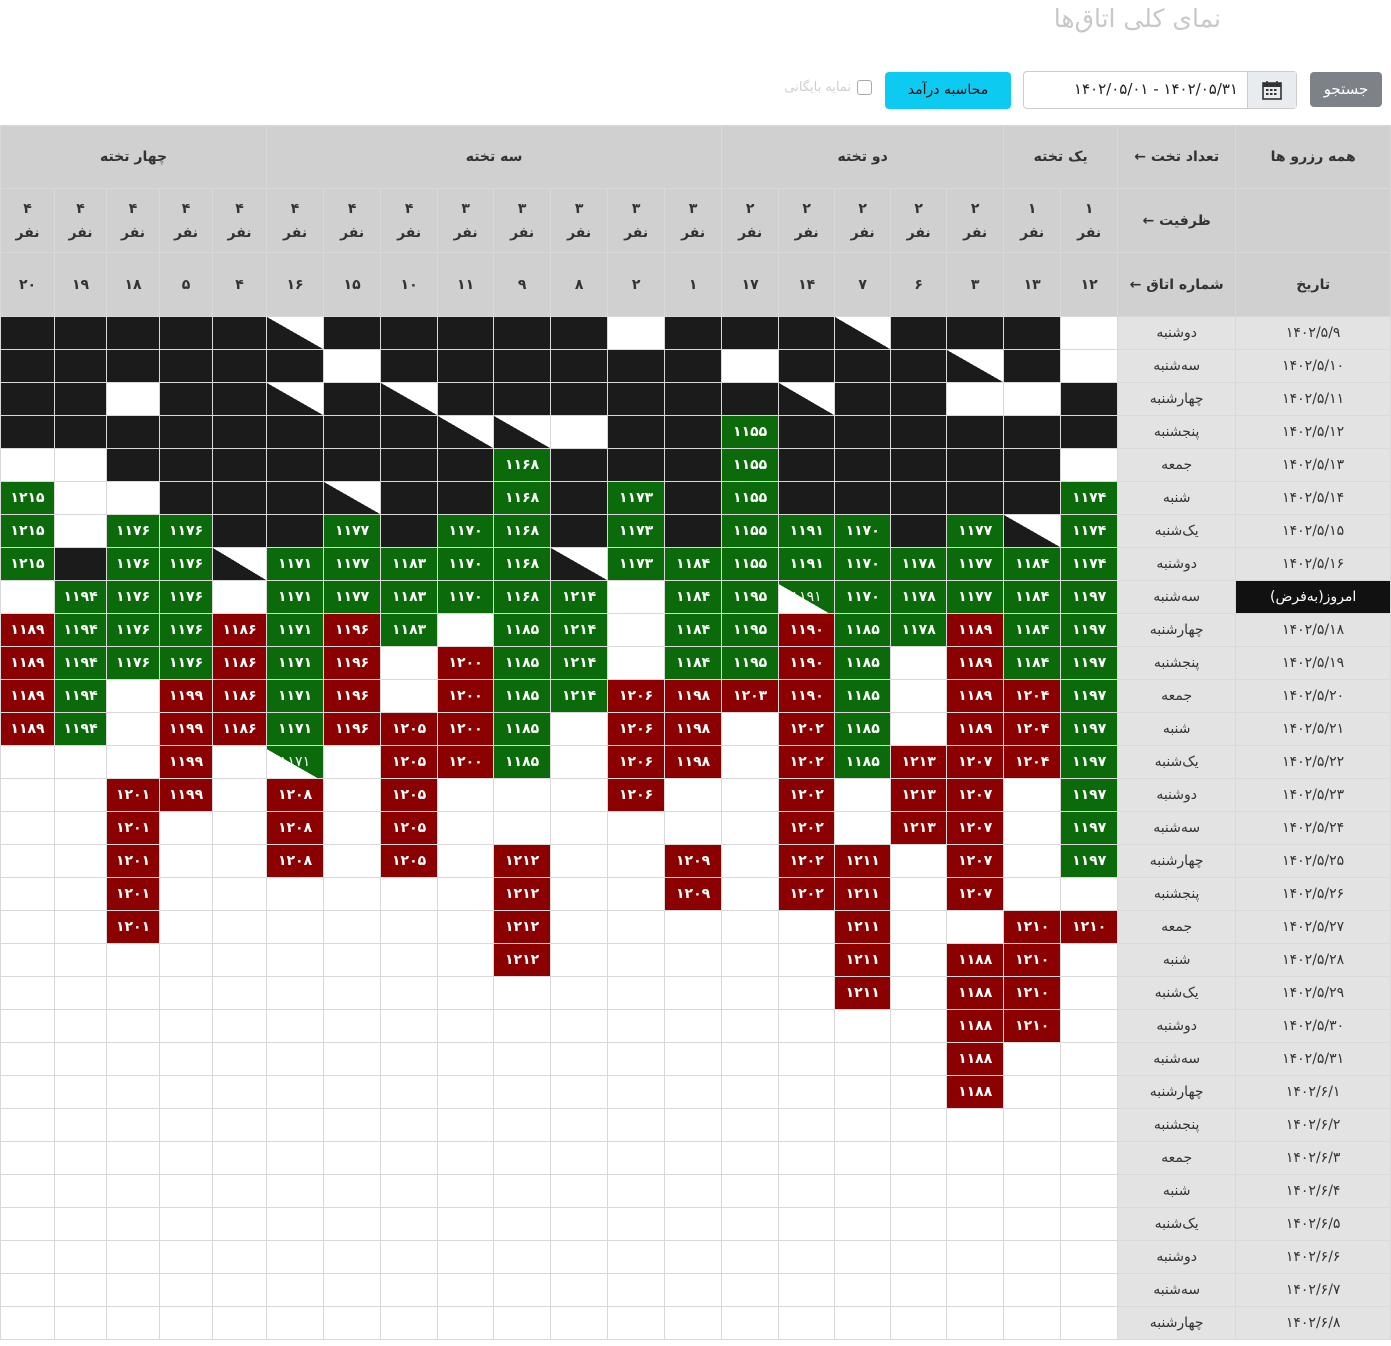 The image size is (1391, 1346). What do you see at coordinates (863, 993) in the screenshot?
I see `reservation-cell: ۱۲۱۱` at bounding box center [863, 993].